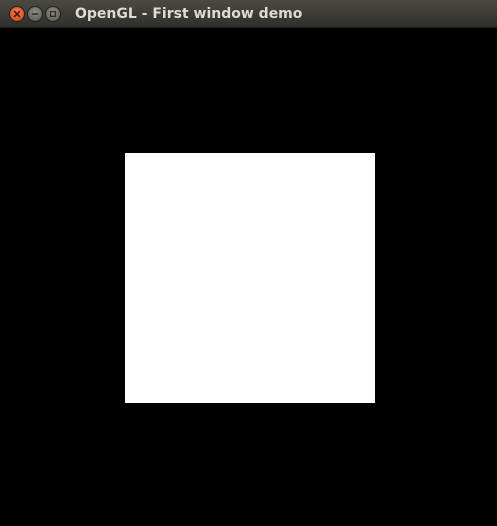  I want to click on minimize-icon, so click(35, 13).